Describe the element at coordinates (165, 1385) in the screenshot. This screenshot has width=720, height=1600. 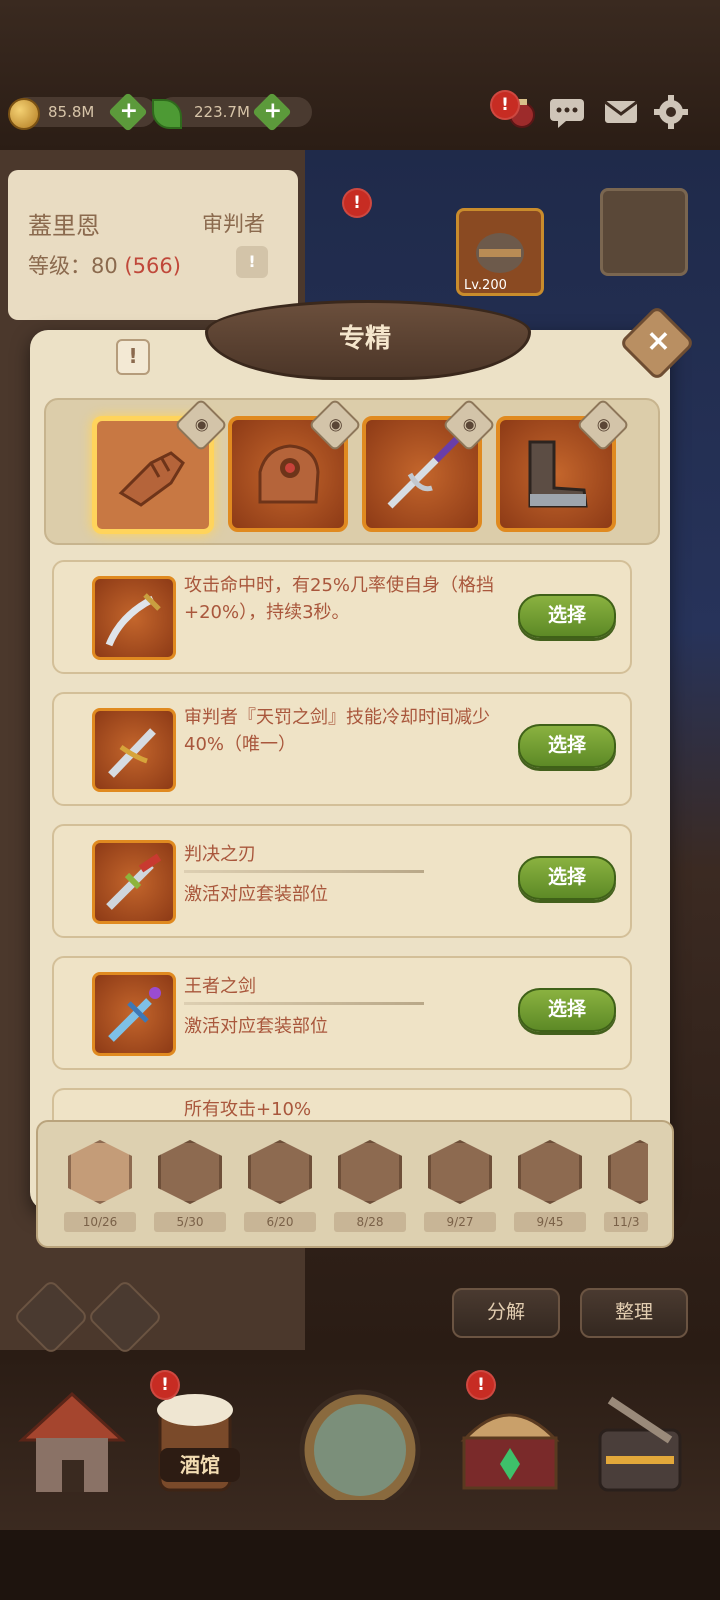
I see `tavern-alert-badge: !` at that location.